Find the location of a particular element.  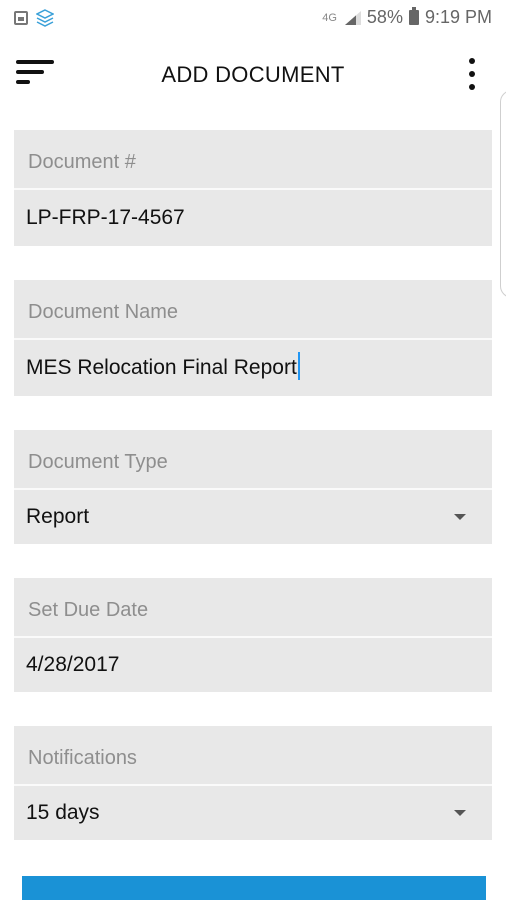

page-title: ADD DOCUMENT is located at coordinates (253, 74).